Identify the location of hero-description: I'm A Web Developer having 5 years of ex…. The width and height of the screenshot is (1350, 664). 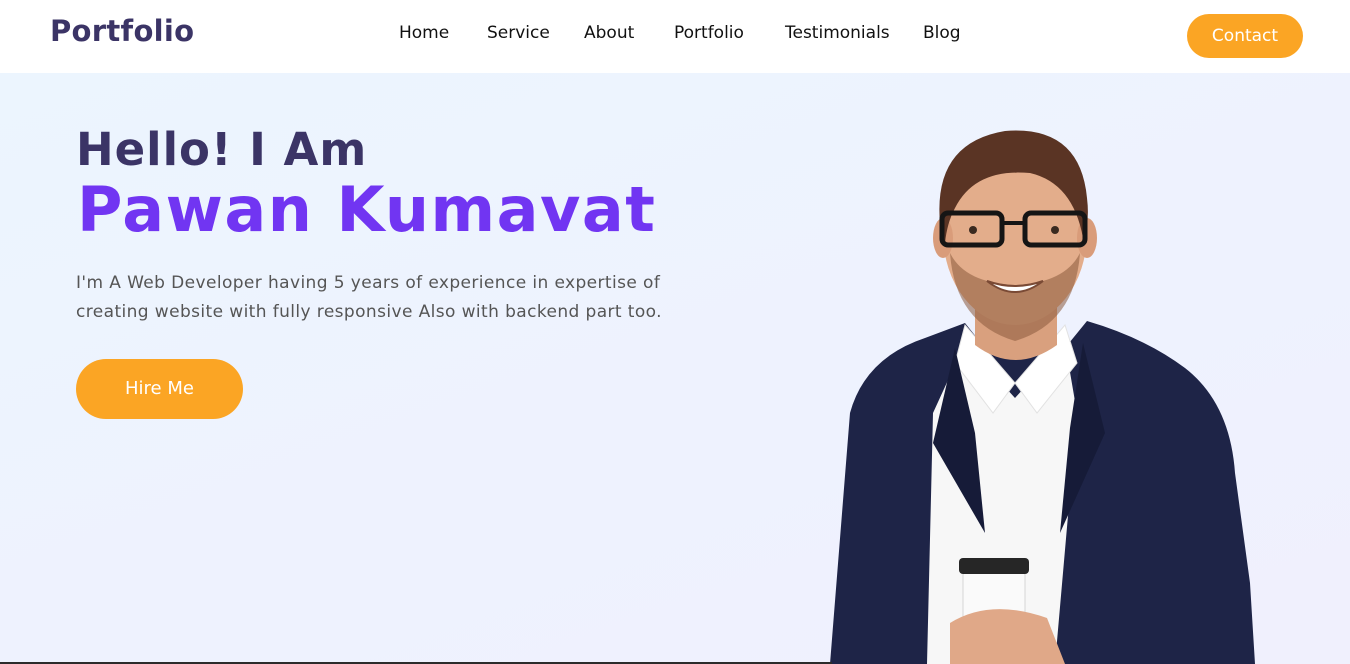
(369, 297).